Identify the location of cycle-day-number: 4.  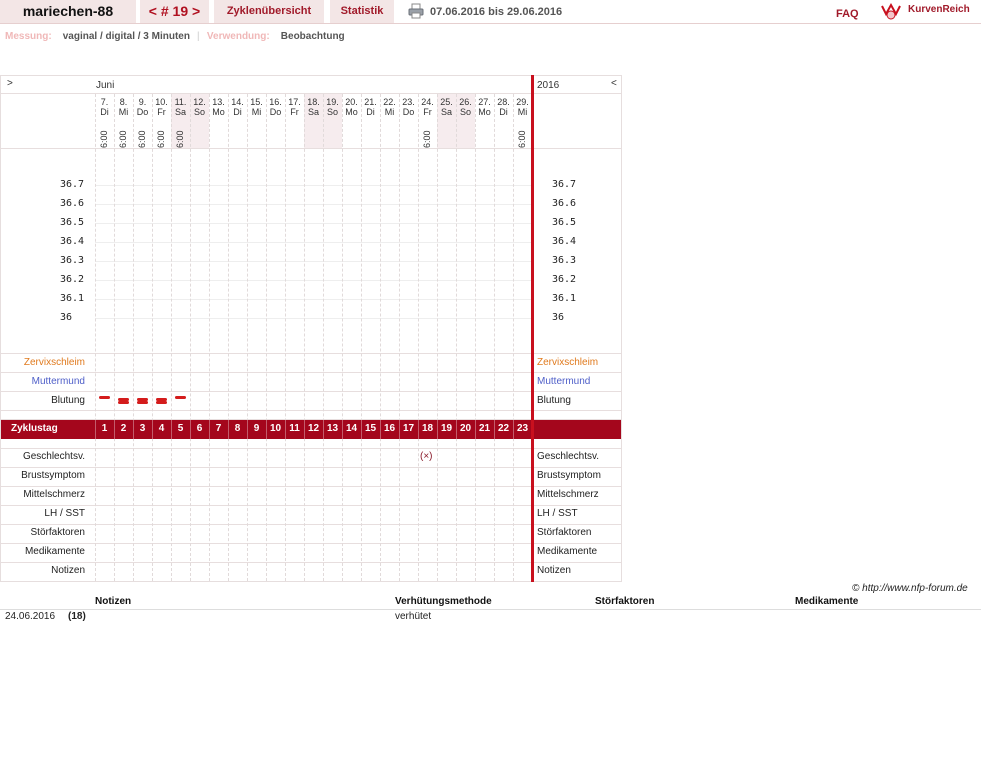
(161, 428).